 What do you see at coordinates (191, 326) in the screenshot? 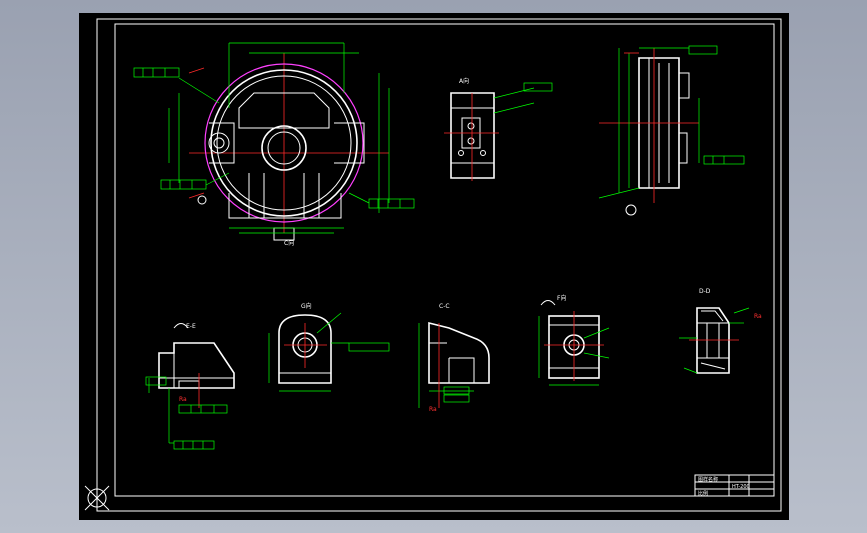
I see `view-e-title: E-E` at bounding box center [191, 326].